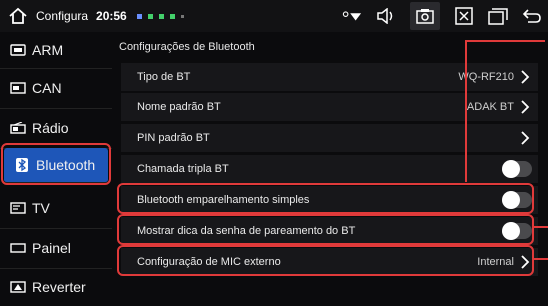 Image resolution: width=548 pixels, height=306 pixels. What do you see at coordinates (18, 16) in the screenshot?
I see `home-icon` at bounding box center [18, 16].